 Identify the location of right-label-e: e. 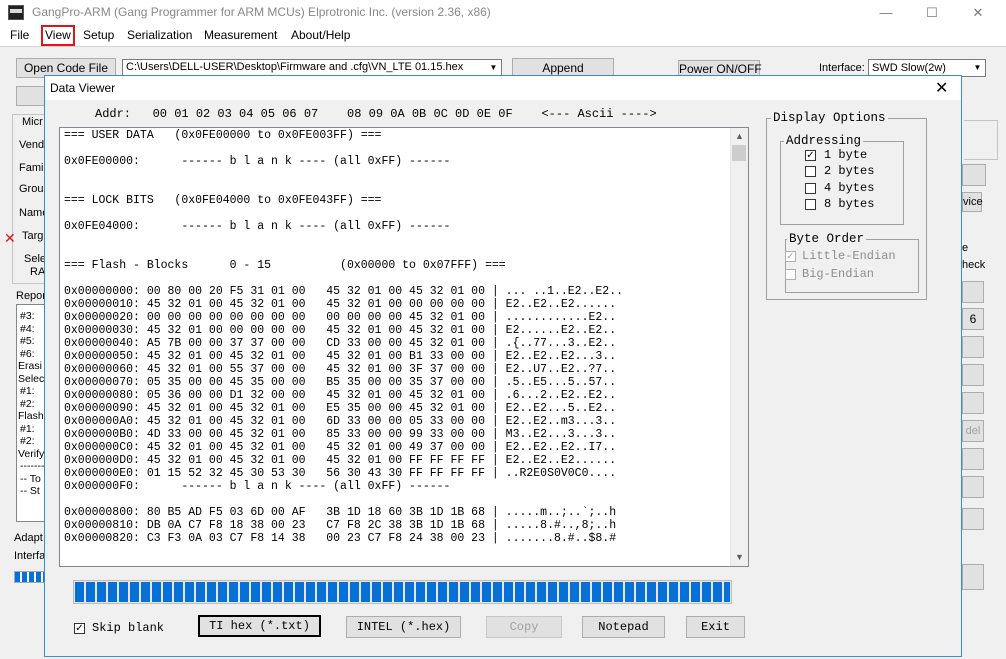
(965, 248).